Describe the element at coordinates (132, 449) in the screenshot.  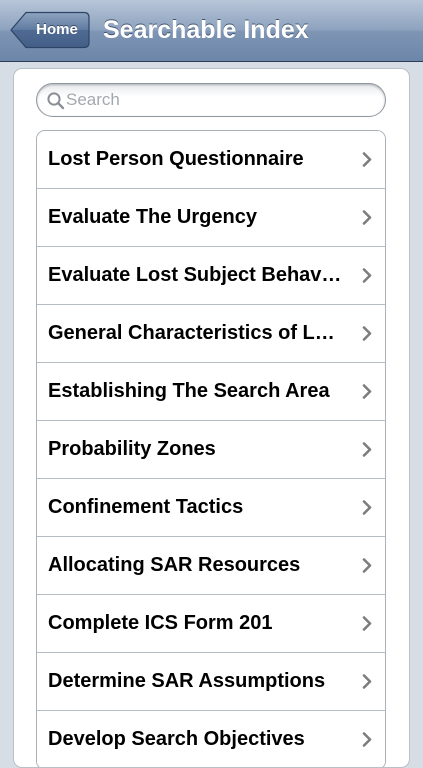
I see `list-item-label: Probability Zones` at that location.